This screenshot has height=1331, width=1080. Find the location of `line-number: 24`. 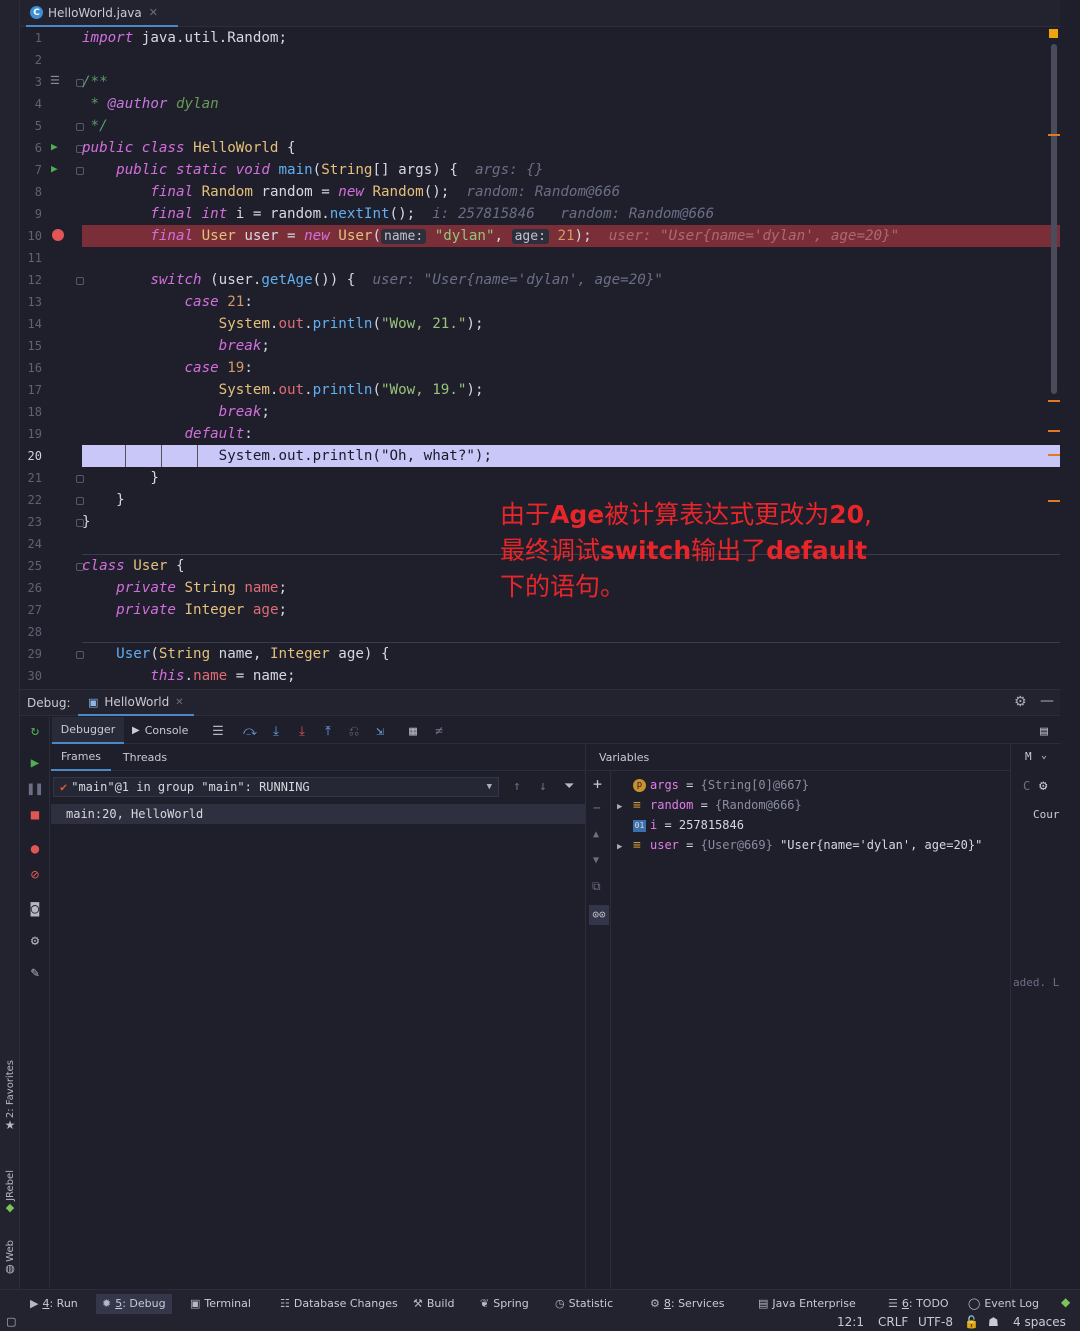

line-number: 24 is located at coordinates (31, 544).